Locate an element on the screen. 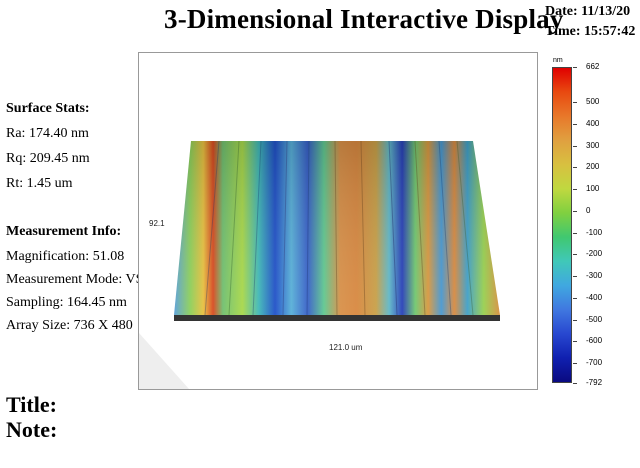  colorbar-tick-label: 300 is located at coordinates (593, 145).